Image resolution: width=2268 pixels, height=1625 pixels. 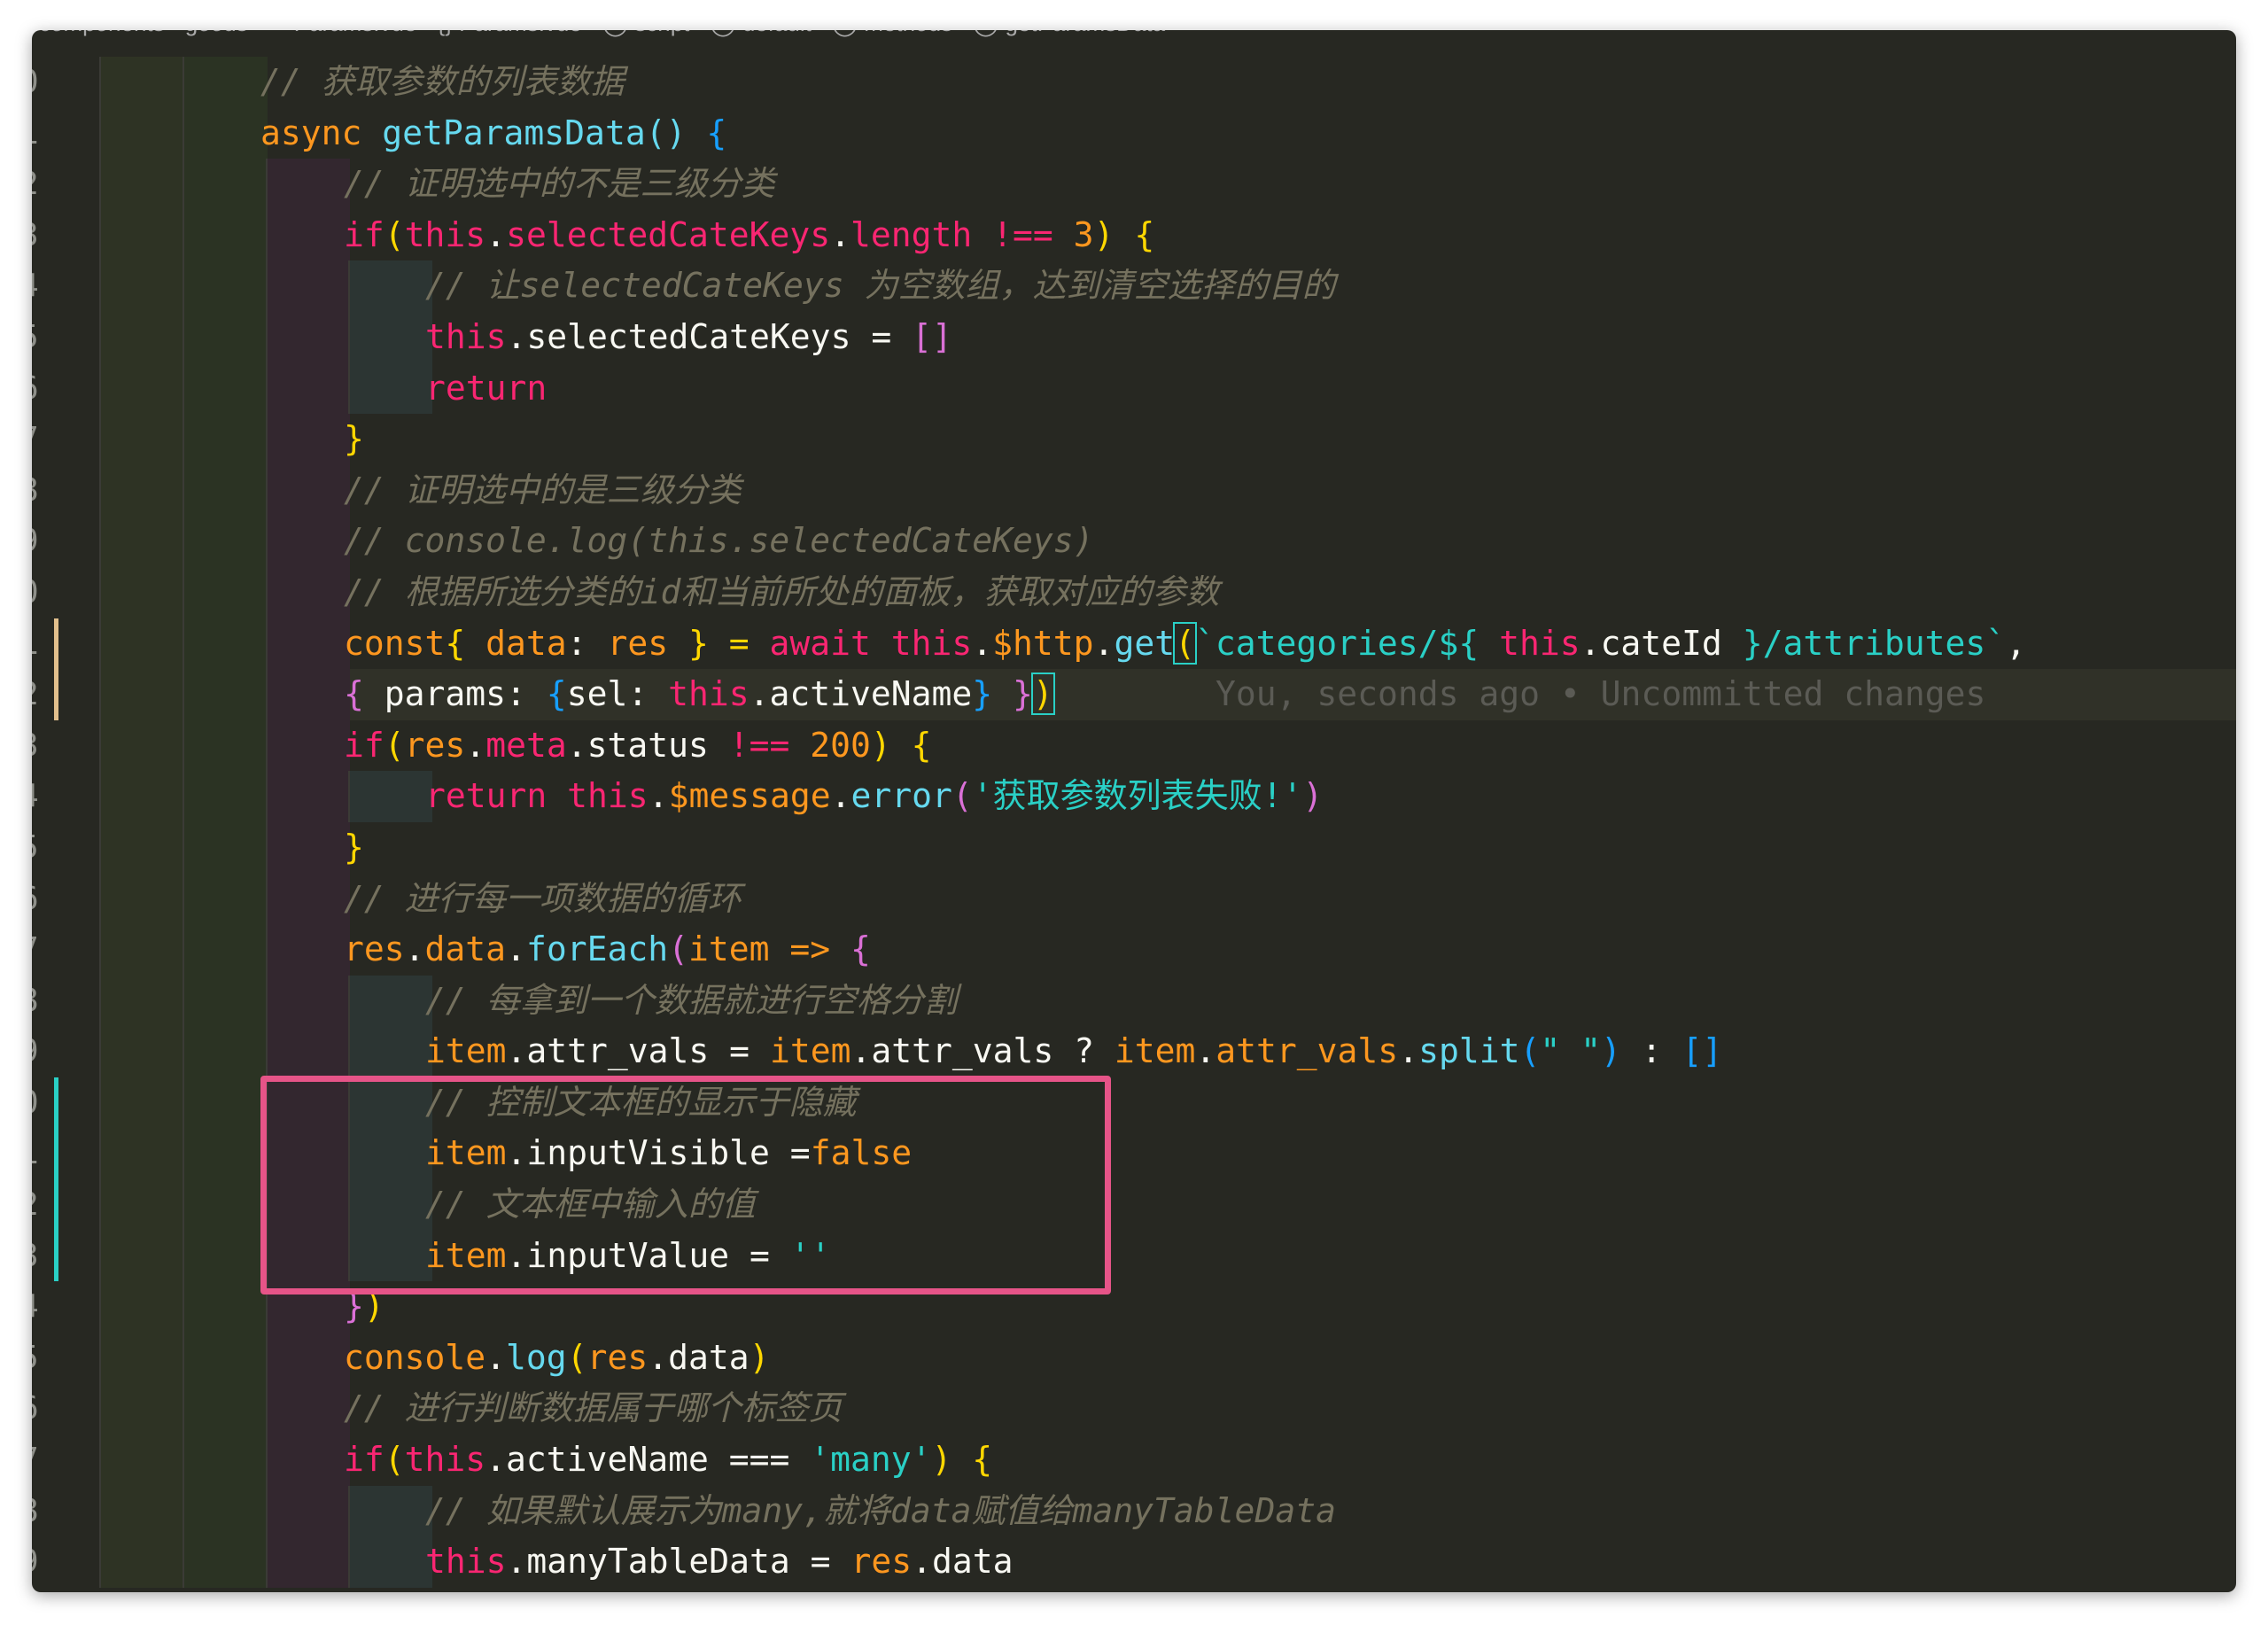 What do you see at coordinates (1134, 82) in the screenshot?
I see `code-line: 0 // 获取参数的列表数据` at bounding box center [1134, 82].